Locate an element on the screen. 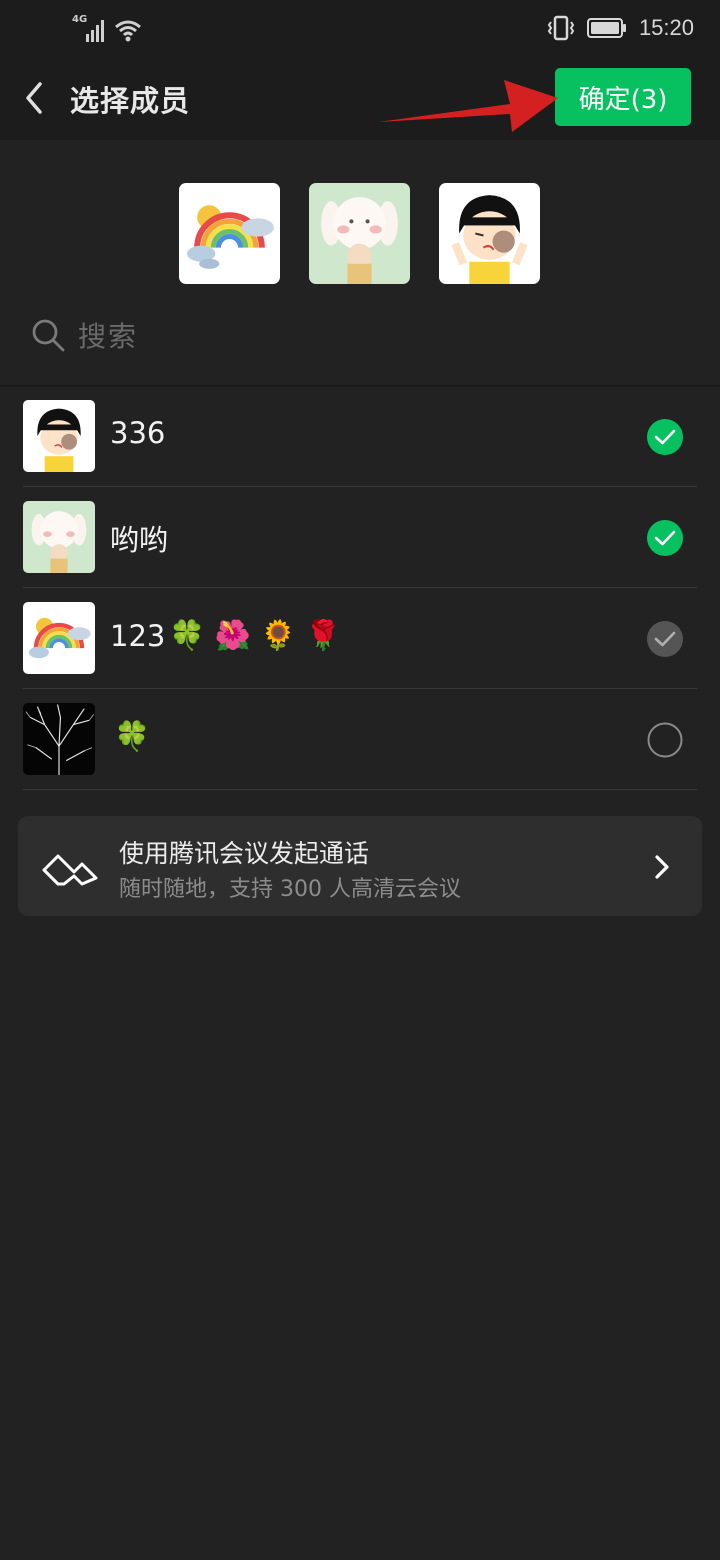  search-input: 搜索 is located at coordinates (108, 335).